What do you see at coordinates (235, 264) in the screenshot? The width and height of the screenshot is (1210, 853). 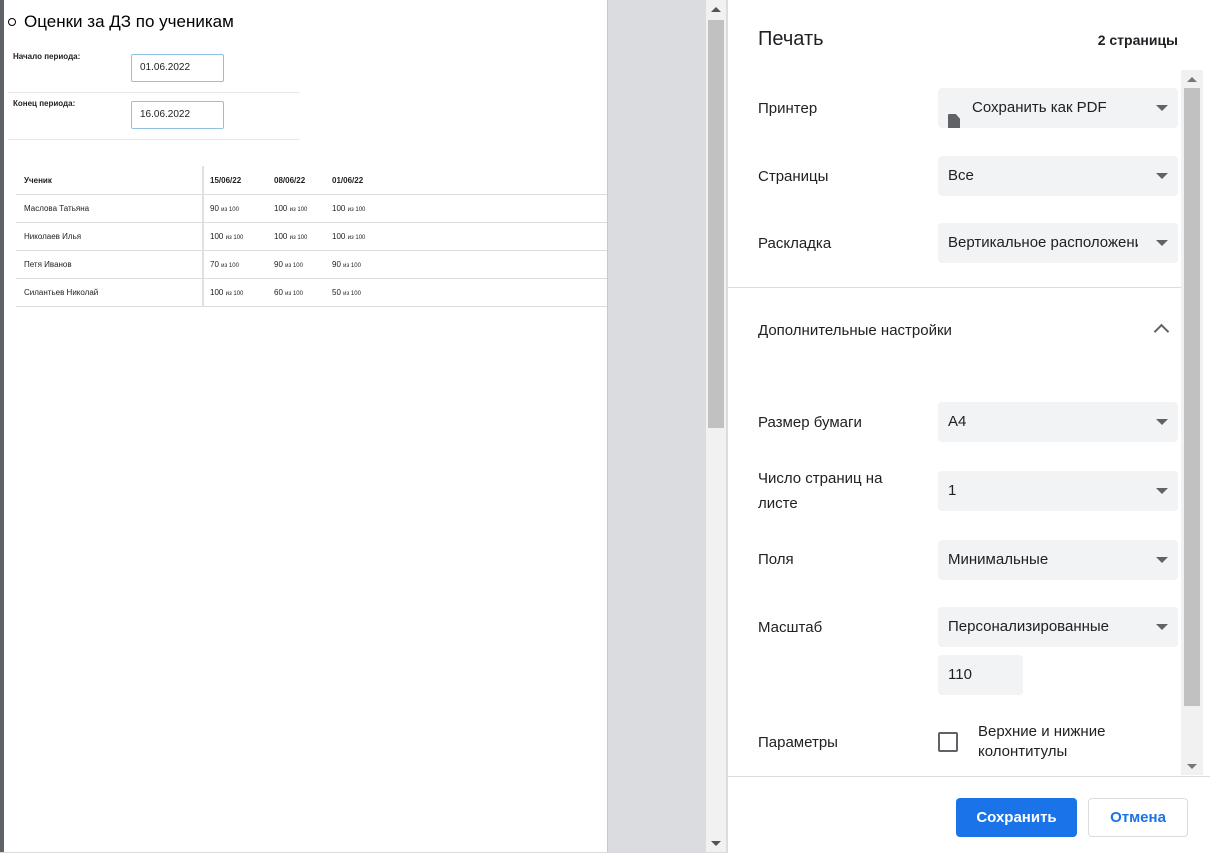 I see `grade-cell: 70 из 100` at bounding box center [235, 264].